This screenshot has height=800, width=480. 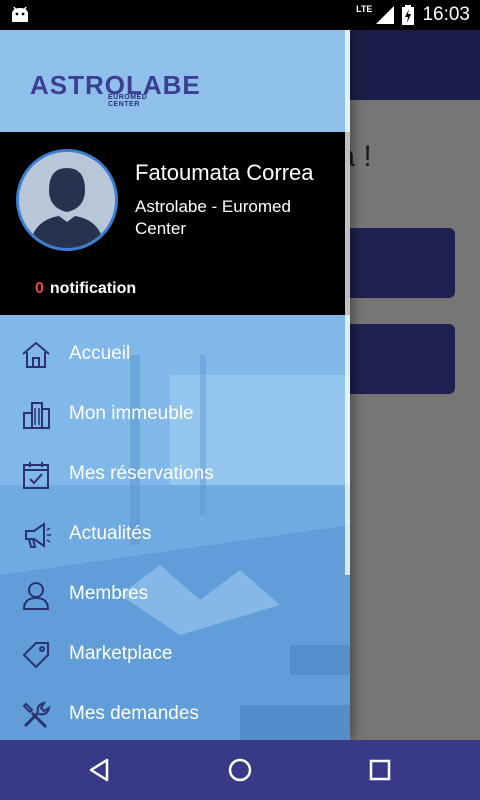 I want to click on notification-link: 0 notification, so click(x=85, y=289).